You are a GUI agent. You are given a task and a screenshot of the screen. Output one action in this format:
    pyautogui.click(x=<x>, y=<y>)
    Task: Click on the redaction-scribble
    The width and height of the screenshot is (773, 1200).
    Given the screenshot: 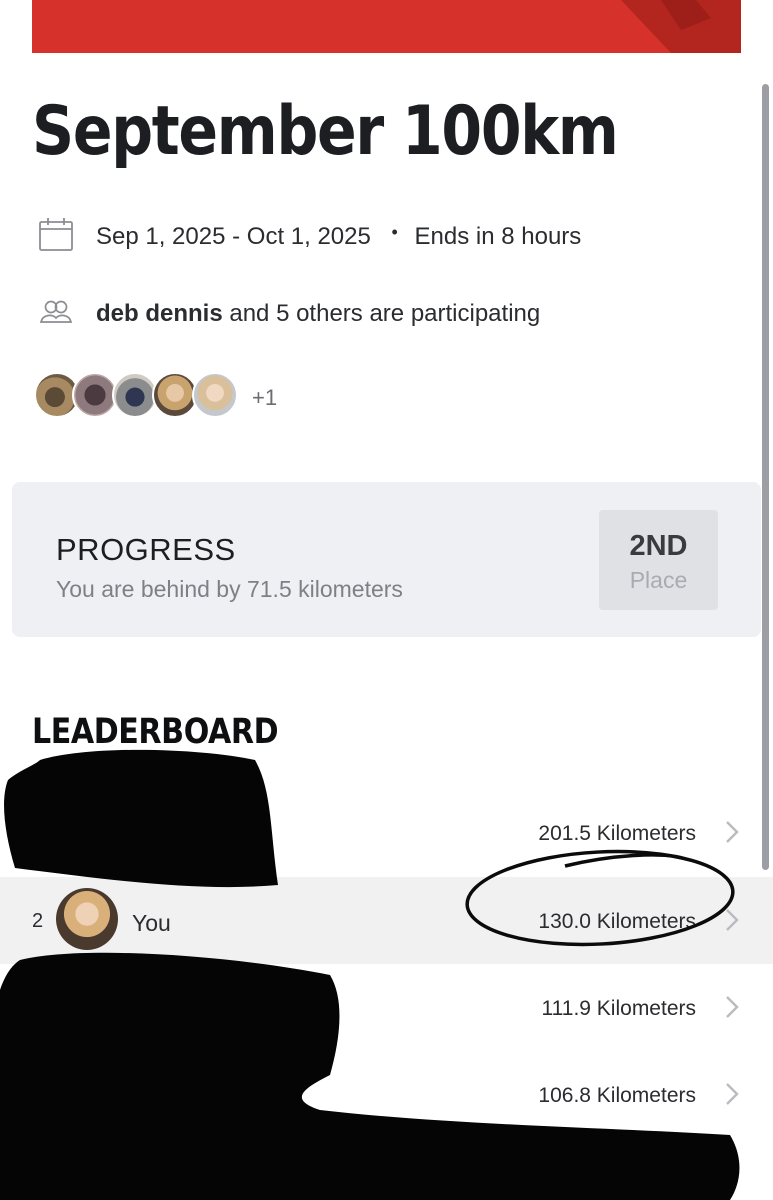 What is the action you would take?
    pyautogui.click(x=141, y=818)
    